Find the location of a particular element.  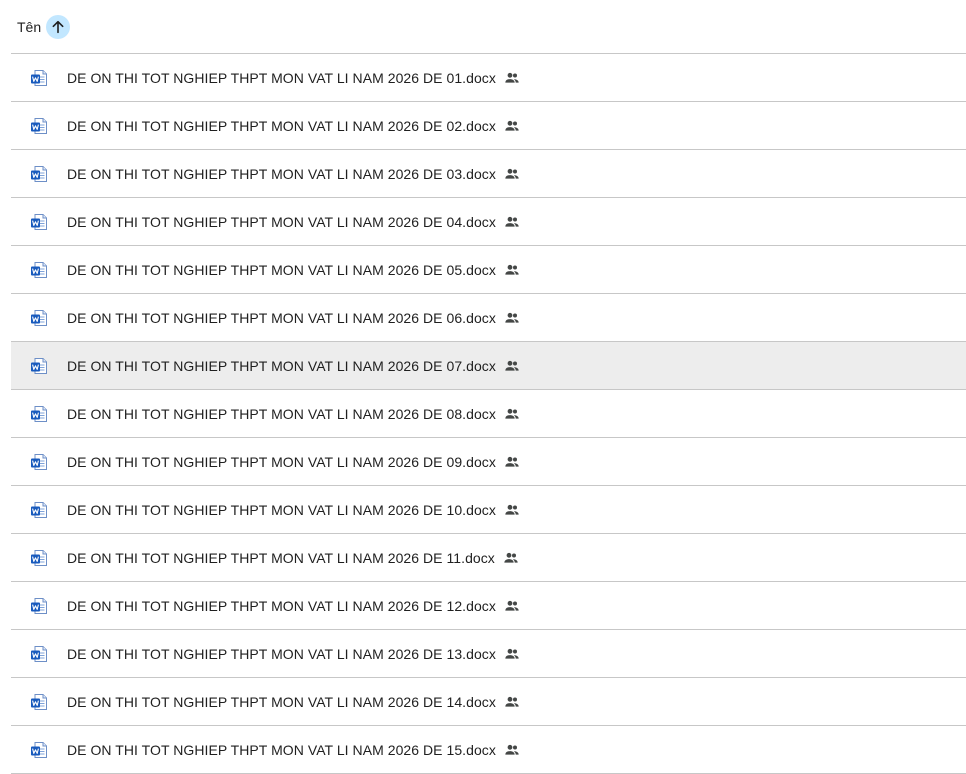

list-header: Tên is located at coordinates (488, 27).